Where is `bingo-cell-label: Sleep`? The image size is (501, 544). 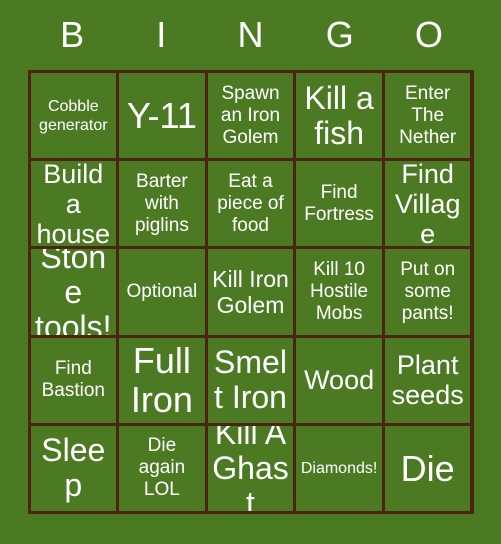 bingo-cell-label: Sleep is located at coordinates (73, 468).